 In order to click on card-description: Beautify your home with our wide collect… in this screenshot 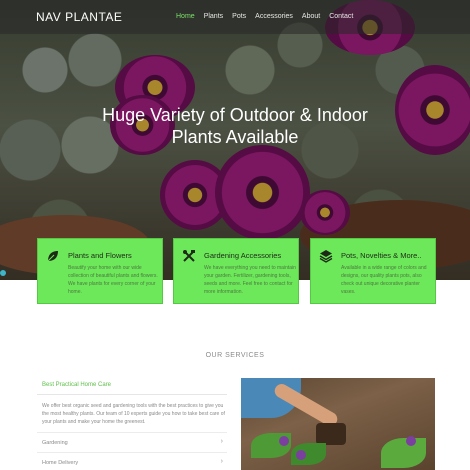, I will do `click(113, 280)`.